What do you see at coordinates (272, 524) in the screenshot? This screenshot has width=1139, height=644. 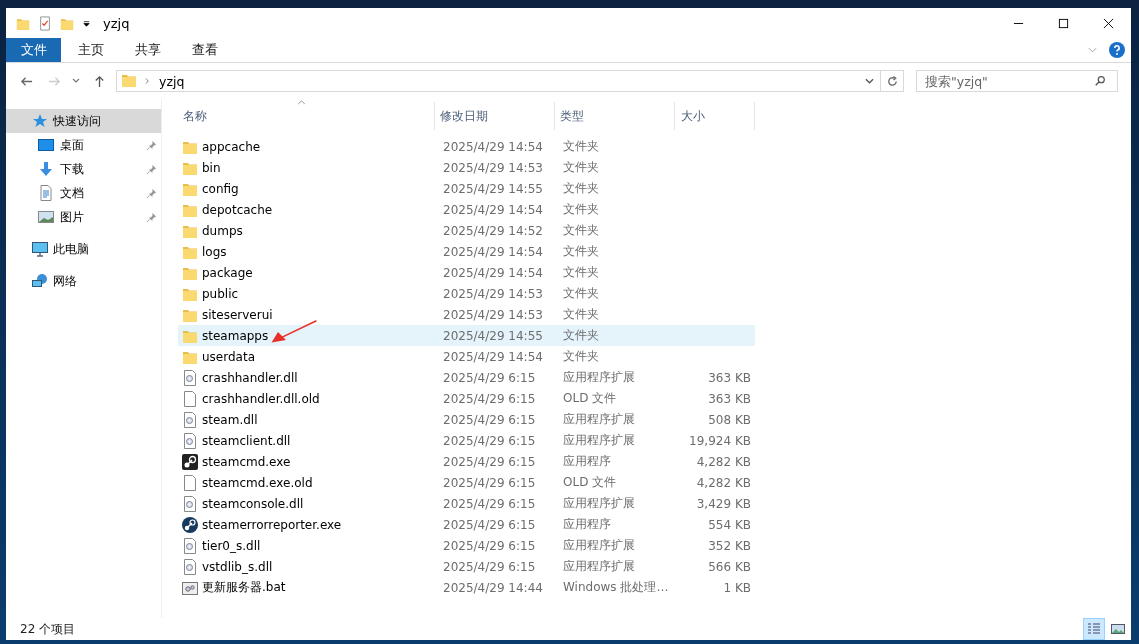 I see `file-name: steamerrorreporter.exe` at bounding box center [272, 524].